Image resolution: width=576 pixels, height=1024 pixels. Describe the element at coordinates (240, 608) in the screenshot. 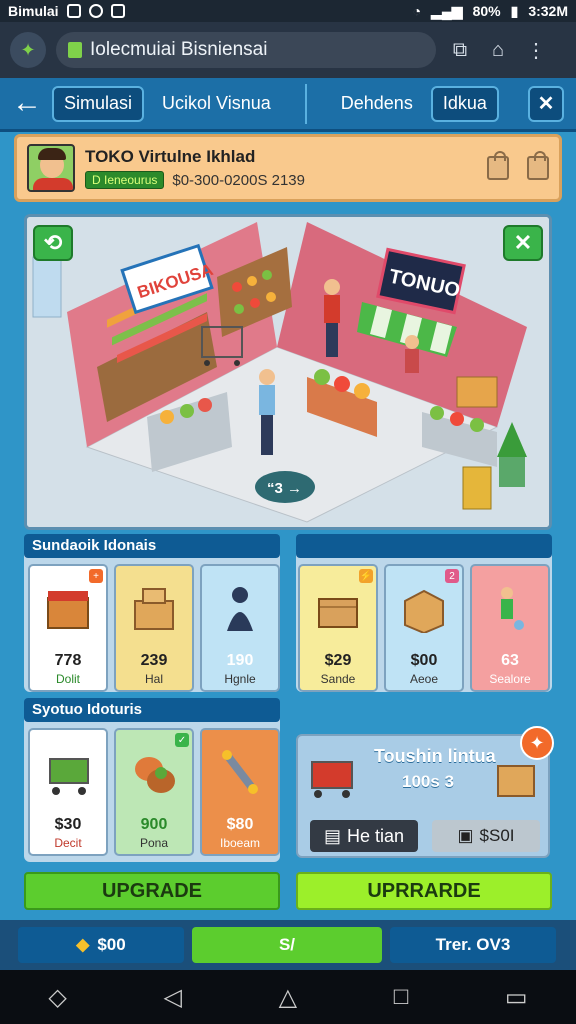

I see `figure-icon` at that location.